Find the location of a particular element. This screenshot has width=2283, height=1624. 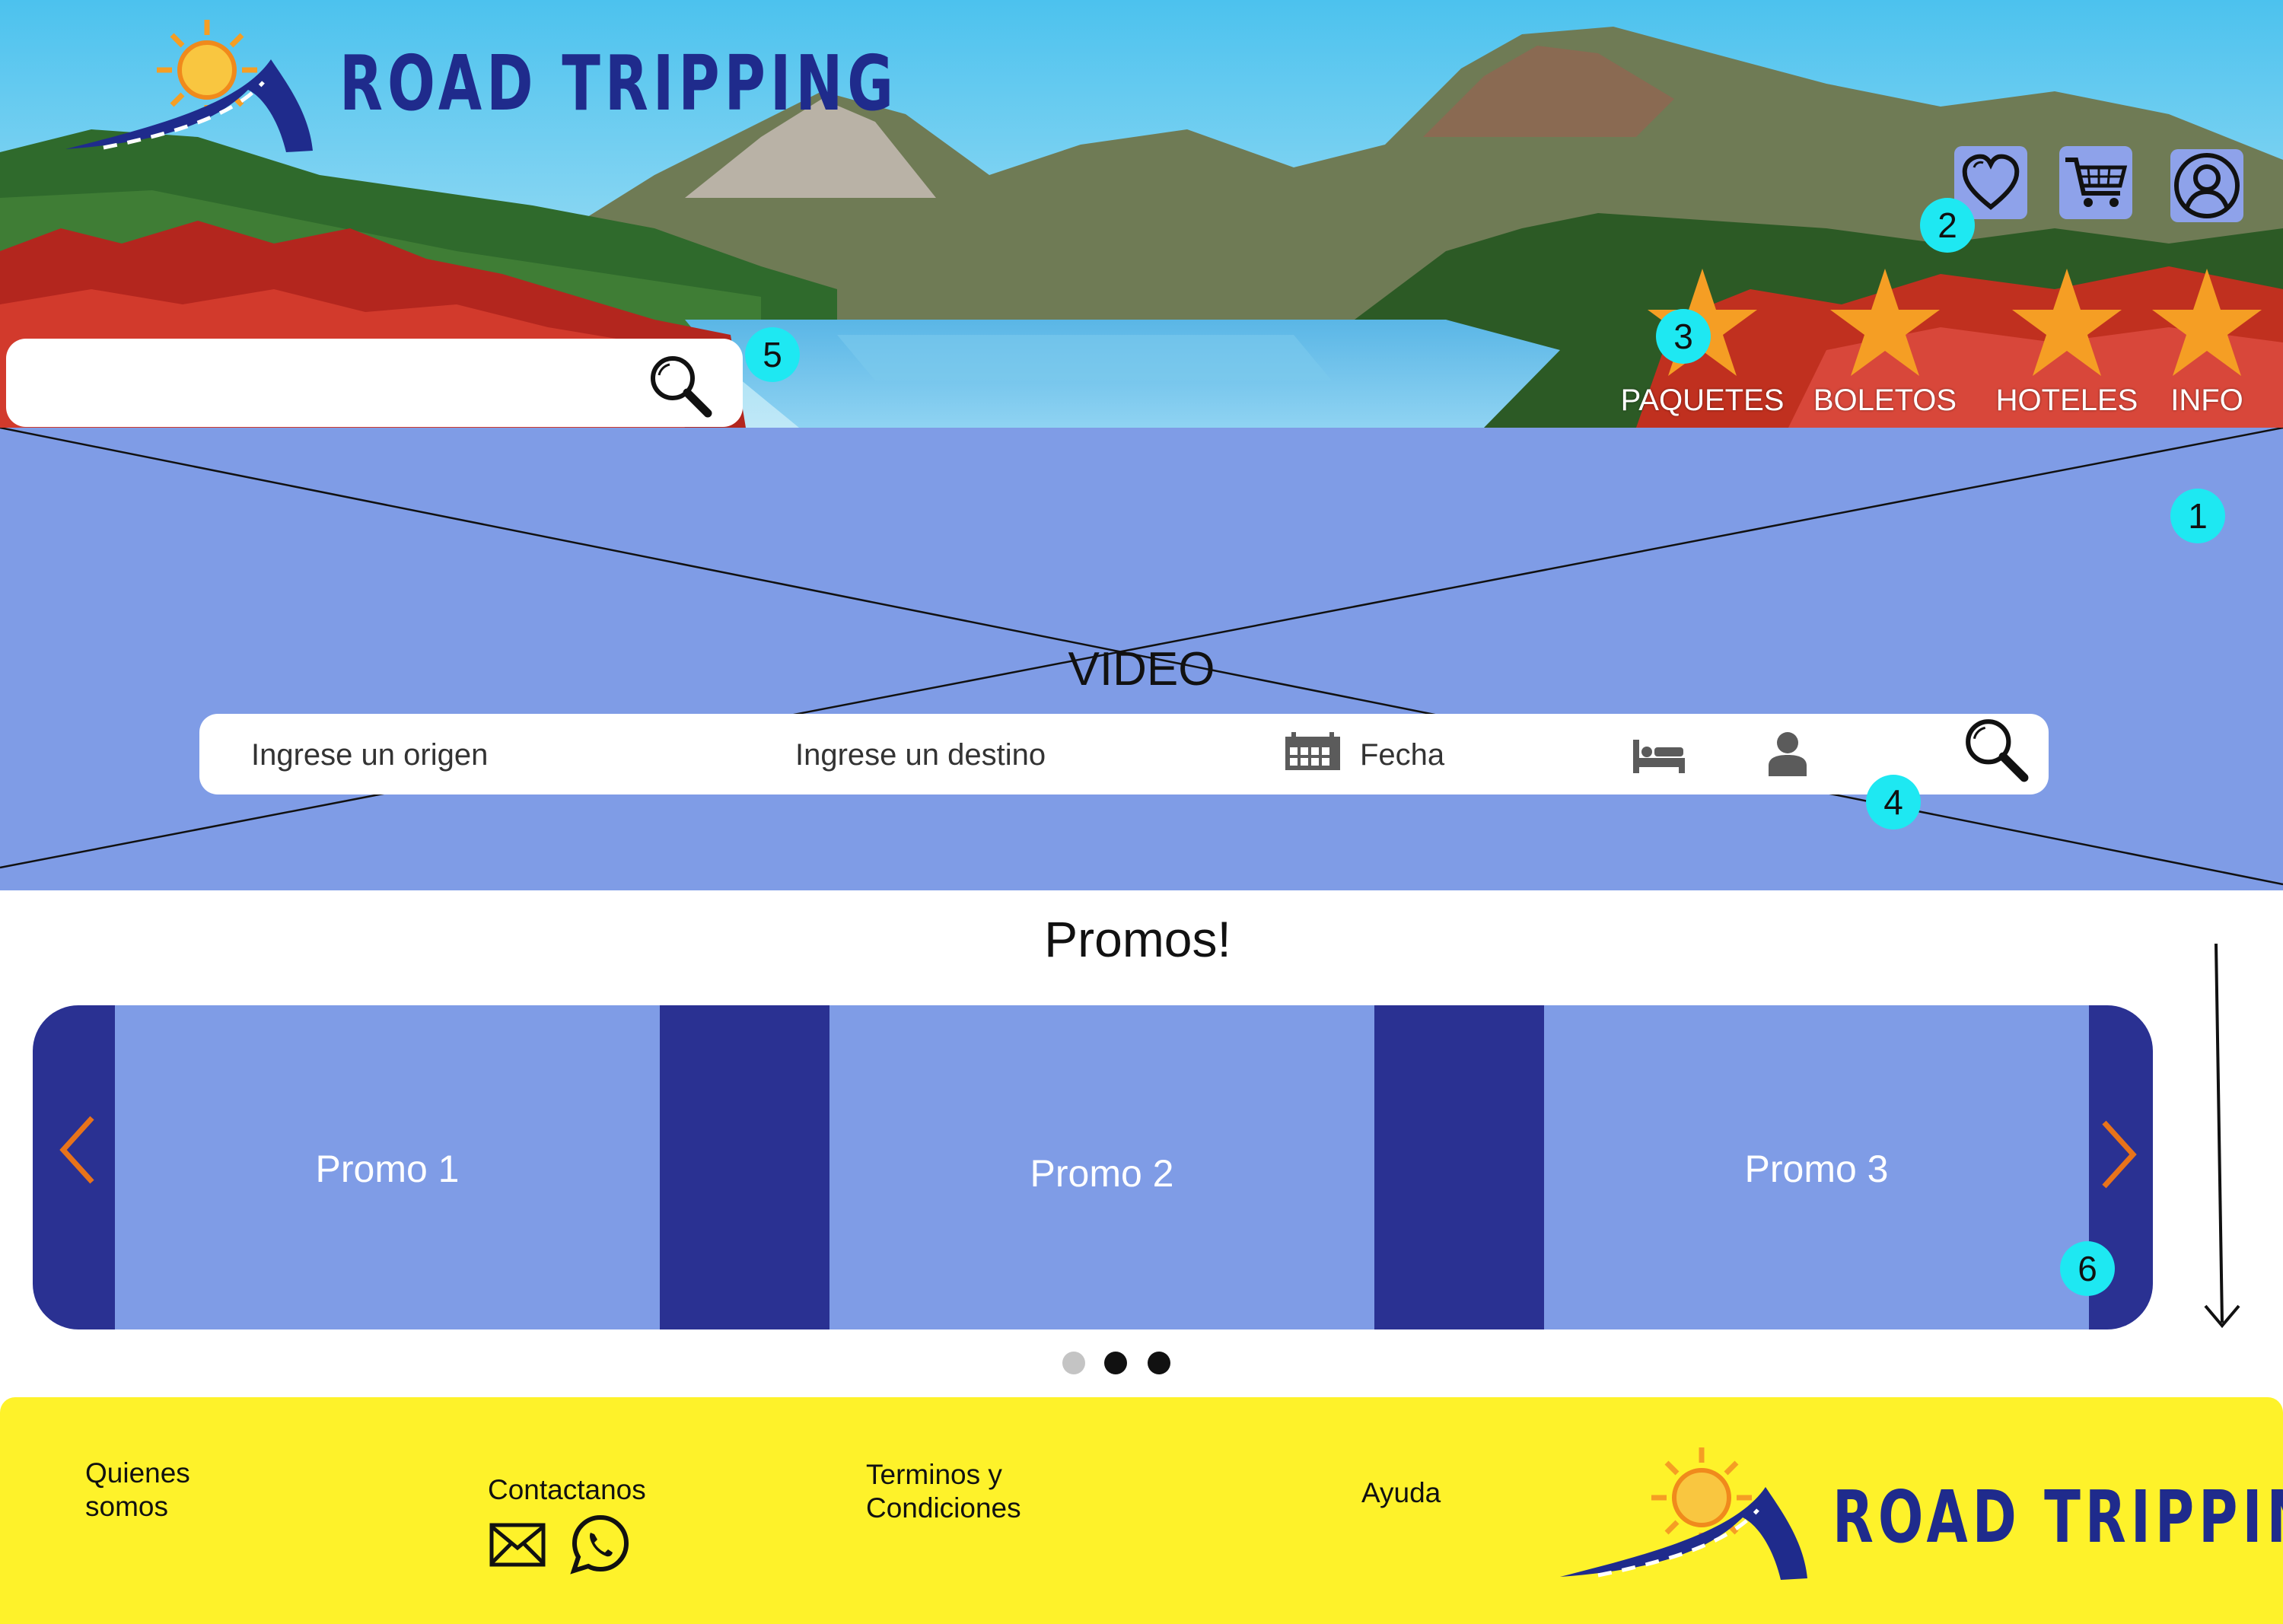

cart-button is located at coordinates (2095, 182).